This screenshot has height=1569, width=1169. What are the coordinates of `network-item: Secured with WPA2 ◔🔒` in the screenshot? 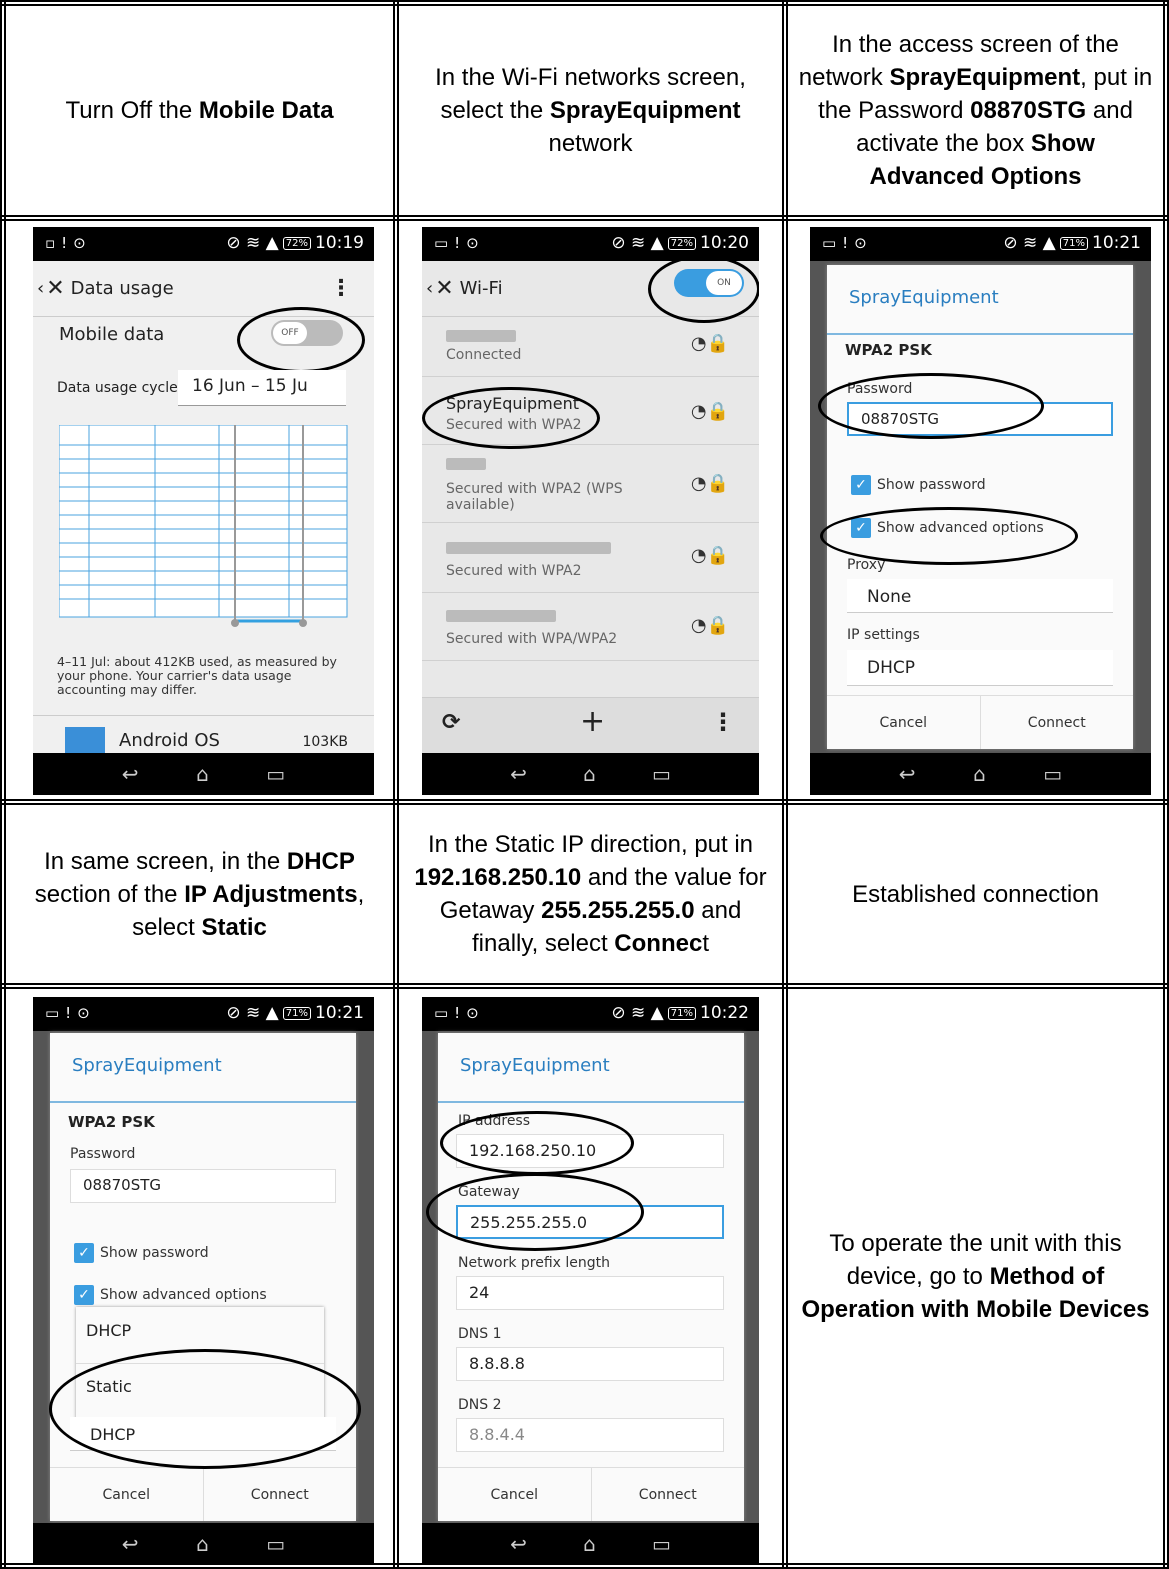 It's located at (590, 558).